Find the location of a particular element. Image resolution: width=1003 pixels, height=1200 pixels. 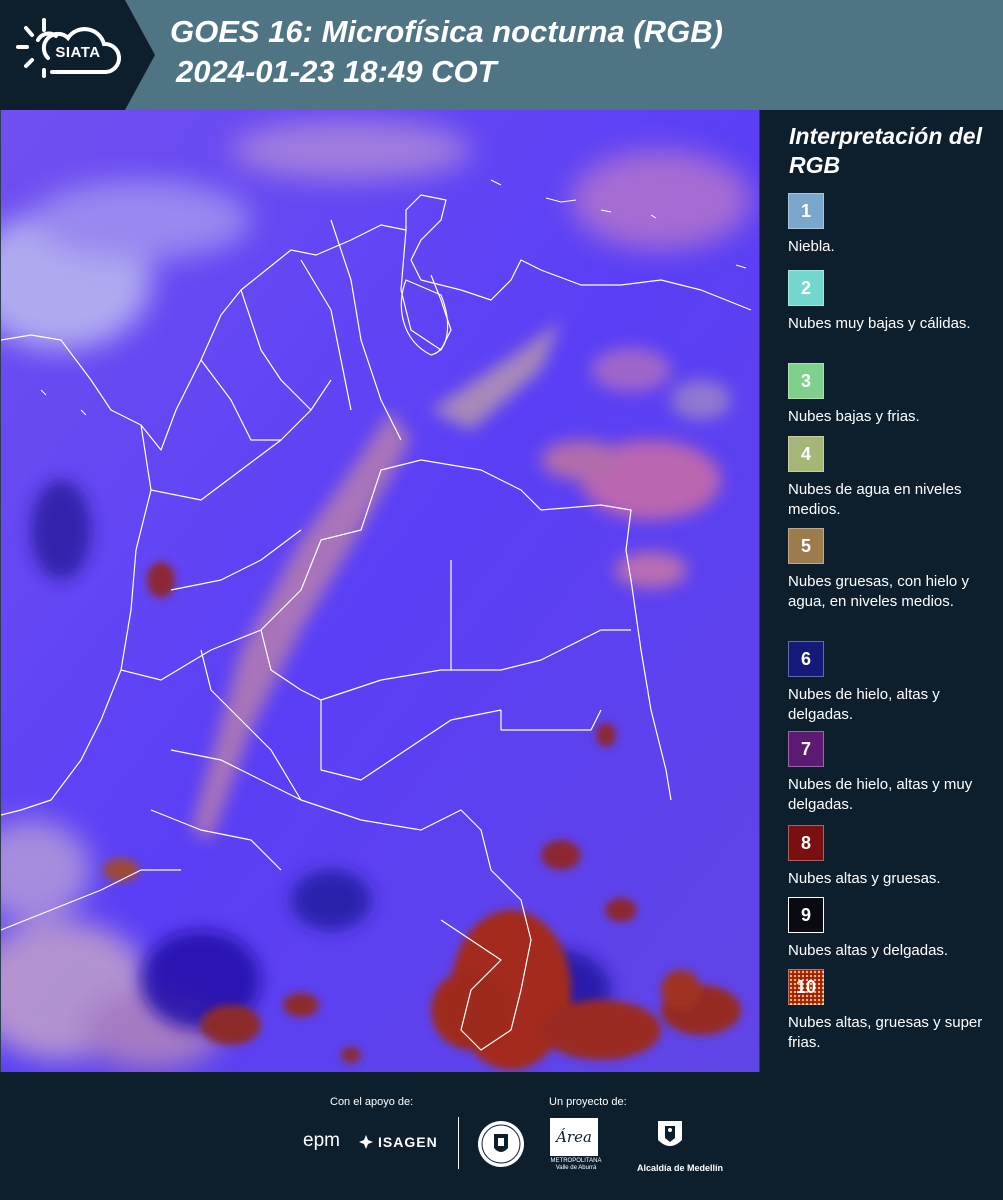

legend-label-4: Nubes de agua en niveles medios. is located at coordinates (875, 499).